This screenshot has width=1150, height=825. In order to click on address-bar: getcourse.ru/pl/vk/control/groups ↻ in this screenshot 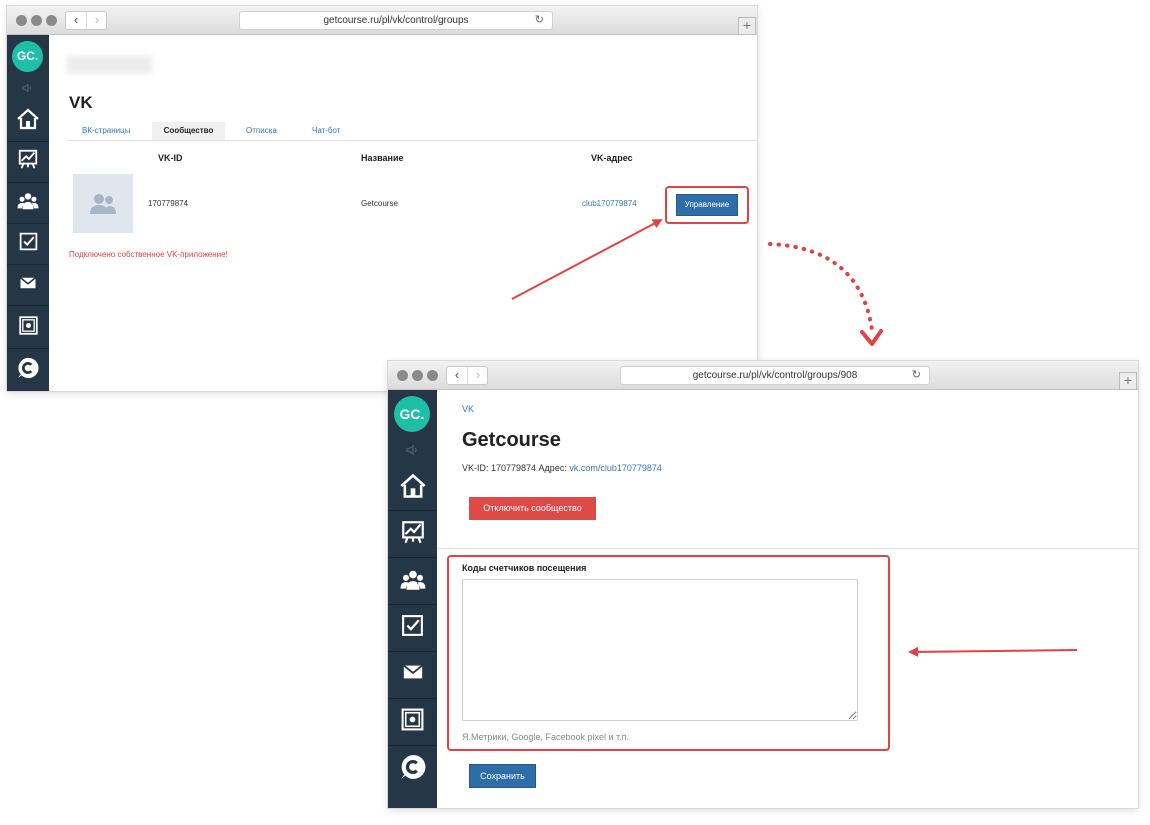, I will do `click(396, 20)`.